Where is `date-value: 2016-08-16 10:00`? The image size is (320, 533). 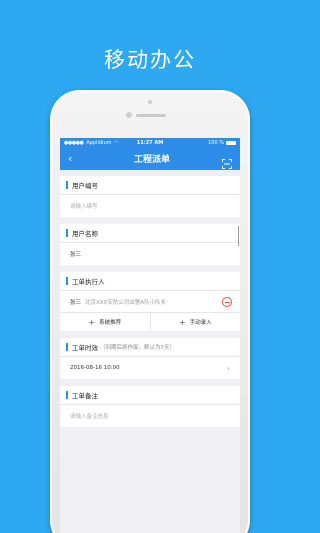 date-value: 2016-08-16 10:00 is located at coordinates (95, 368).